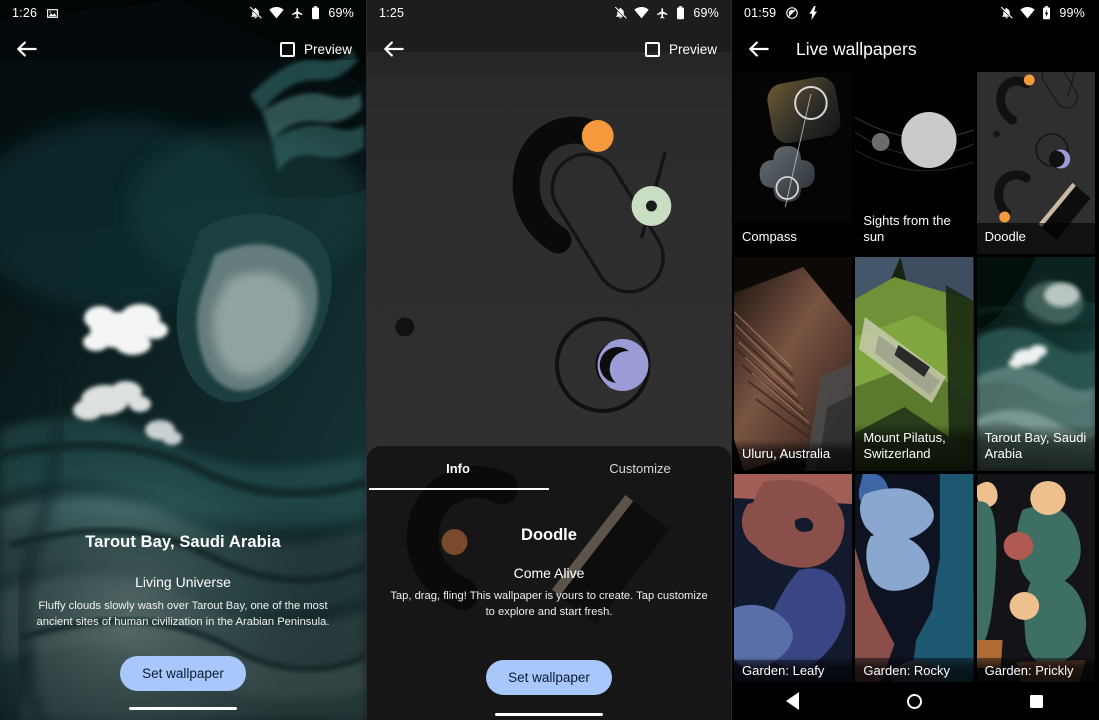 The image size is (1099, 720). What do you see at coordinates (1046, 13) in the screenshot?
I see `battery-charging-icon` at bounding box center [1046, 13].